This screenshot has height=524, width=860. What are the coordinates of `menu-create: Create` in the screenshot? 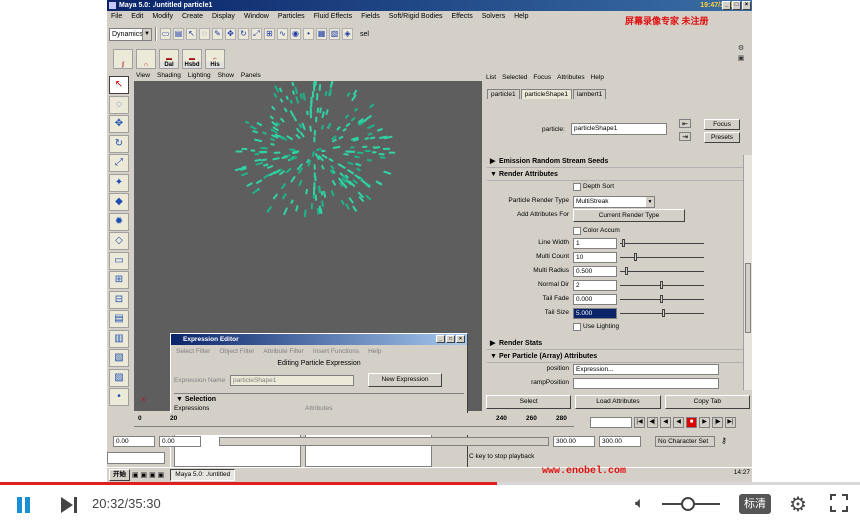 It's located at (192, 17).